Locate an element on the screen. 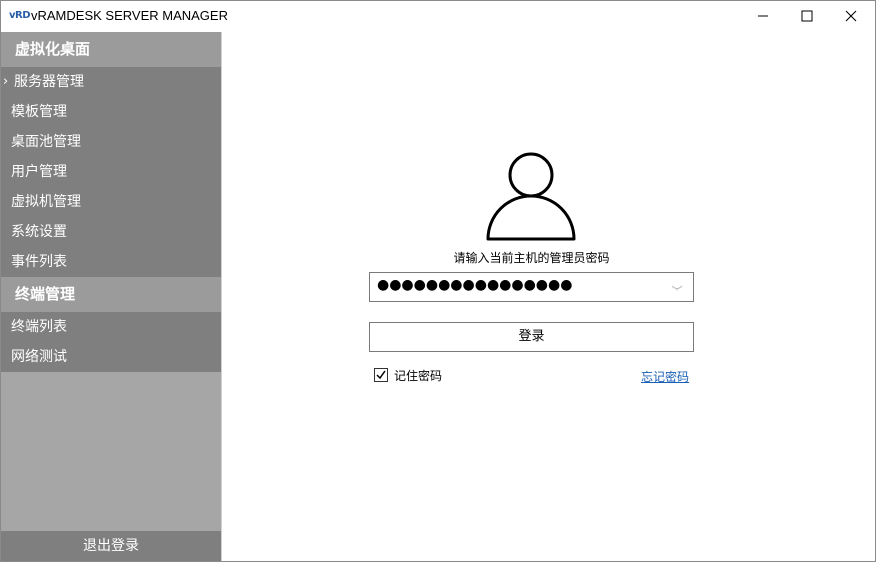 This screenshot has width=876, height=562. sidebar-item-desktop-pool-management: 桌面池管理 is located at coordinates (111, 142).